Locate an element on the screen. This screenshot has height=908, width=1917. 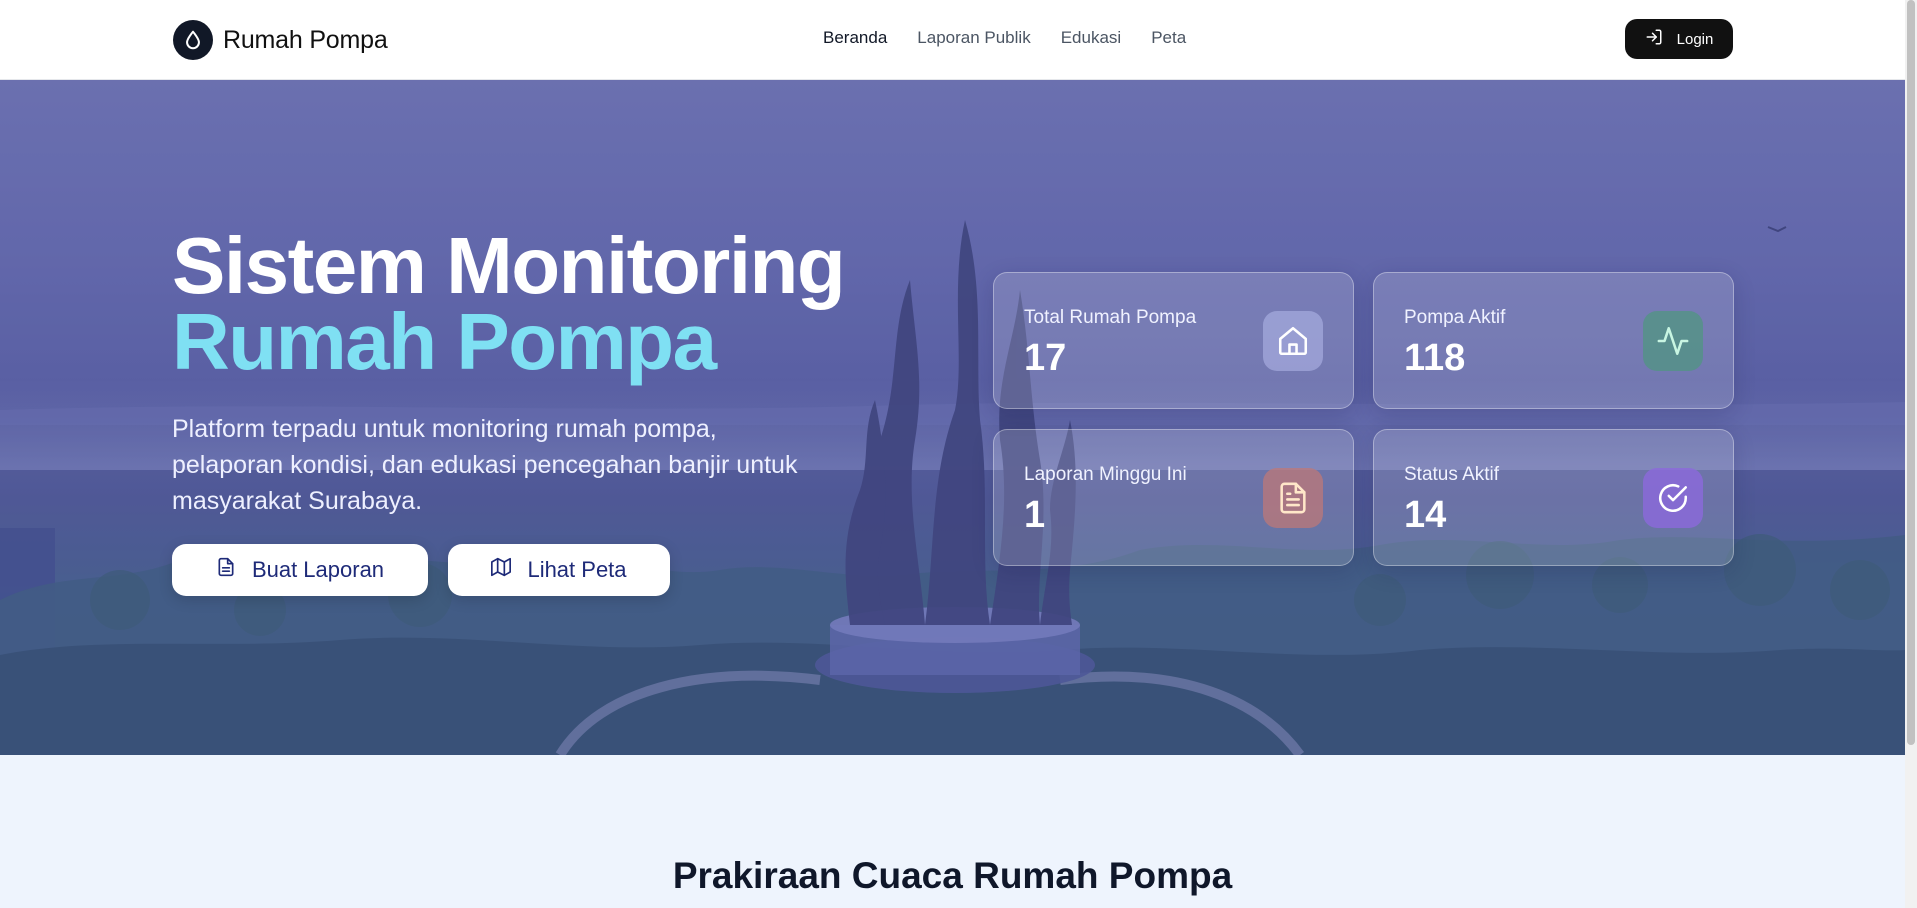
water-drop-icon is located at coordinates (193, 40).